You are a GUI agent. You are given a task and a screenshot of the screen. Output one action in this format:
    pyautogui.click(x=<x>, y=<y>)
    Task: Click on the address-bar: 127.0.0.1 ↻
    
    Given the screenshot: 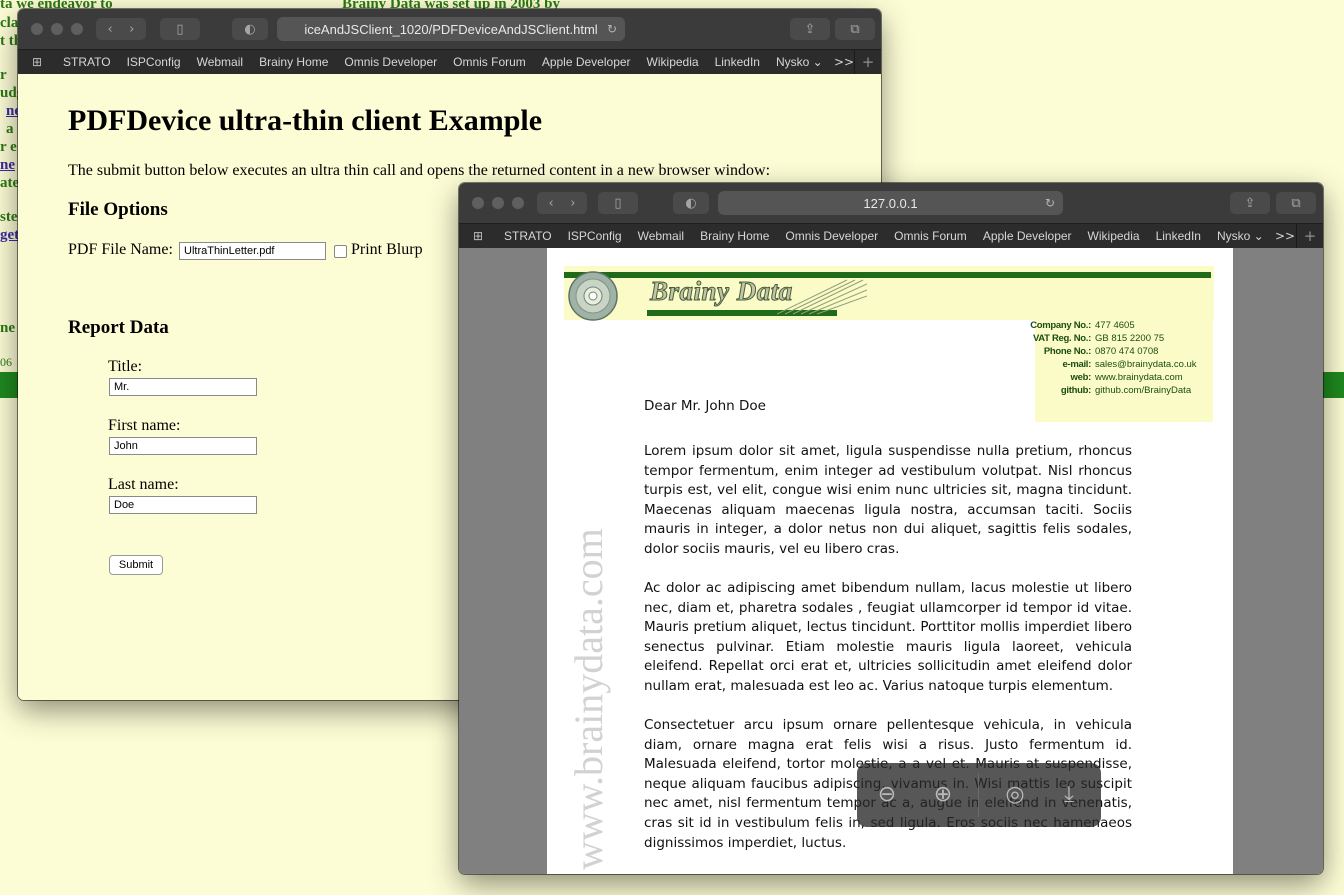 What is the action you would take?
    pyautogui.click(x=890, y=203)
    